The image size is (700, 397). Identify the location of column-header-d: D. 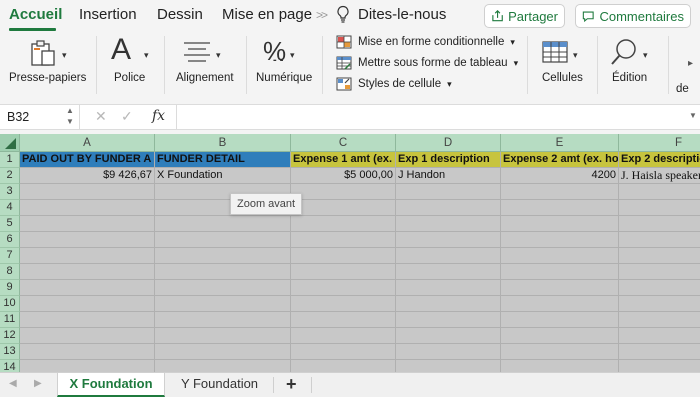
(448, 143).